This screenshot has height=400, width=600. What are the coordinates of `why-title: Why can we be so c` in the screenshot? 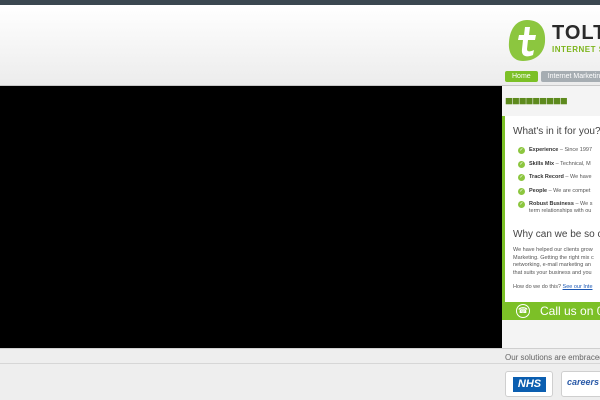 It's located at (556, 234).